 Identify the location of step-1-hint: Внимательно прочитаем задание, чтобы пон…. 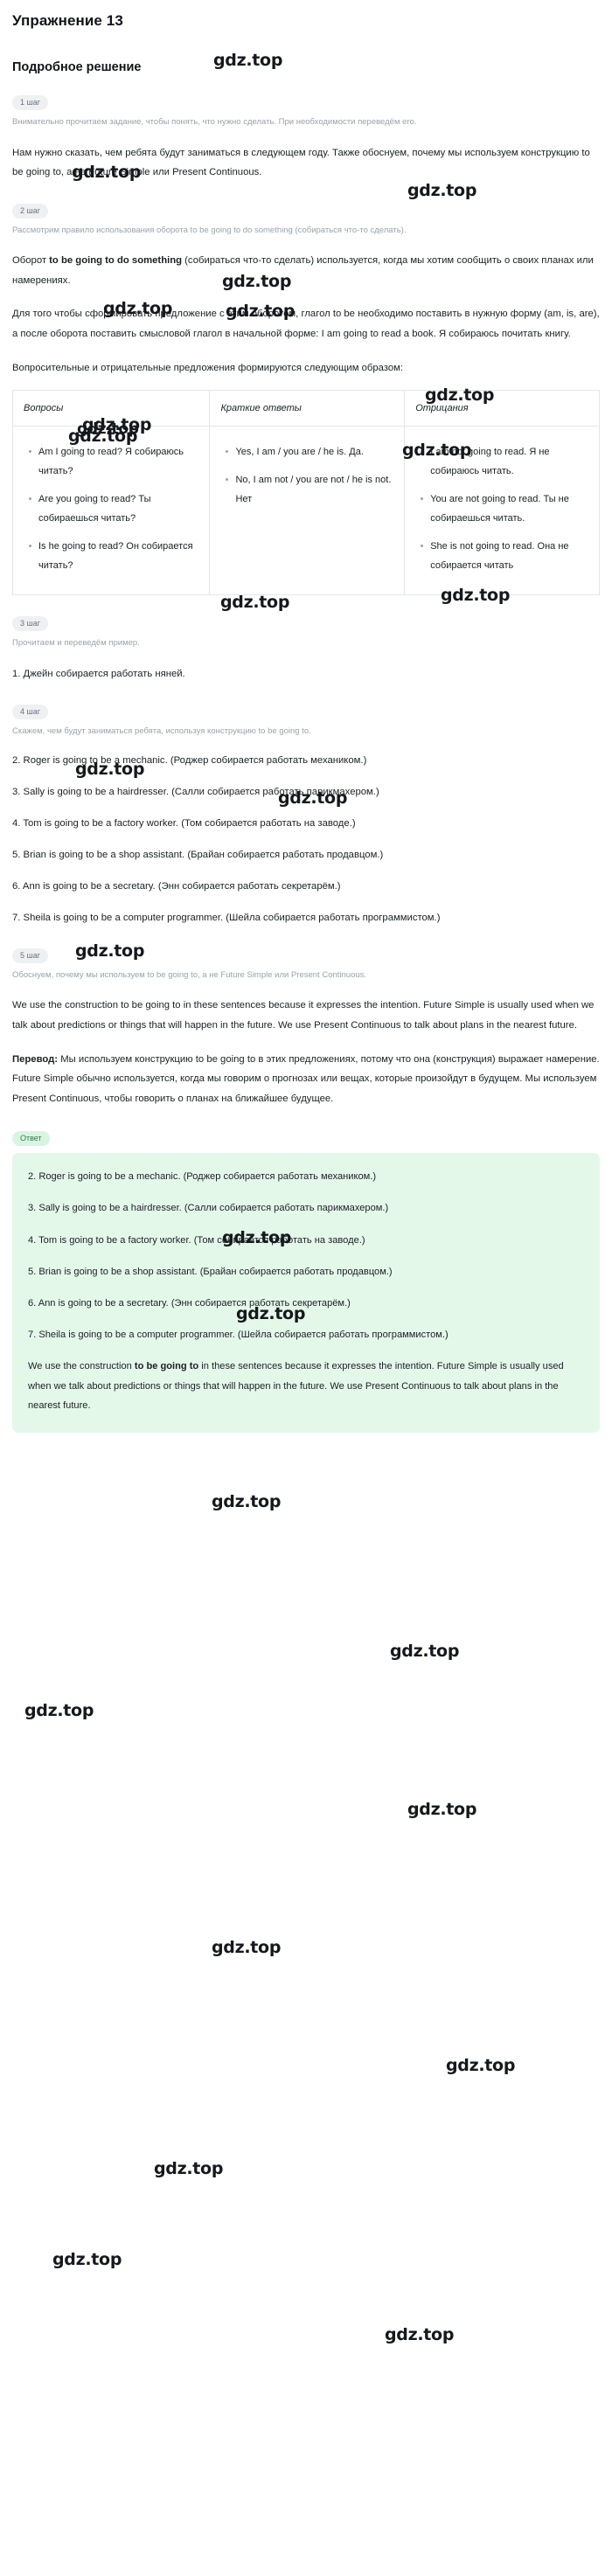
(214, 122).